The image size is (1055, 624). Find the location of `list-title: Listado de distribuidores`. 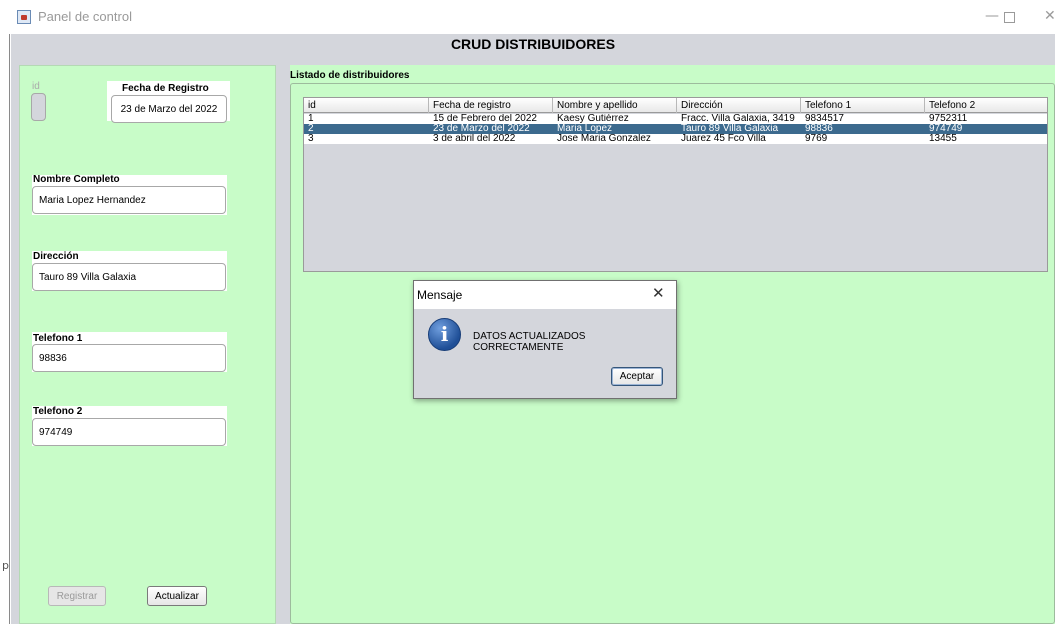

list-title: Listado de distribuidores is located at coordinates (350, 75).